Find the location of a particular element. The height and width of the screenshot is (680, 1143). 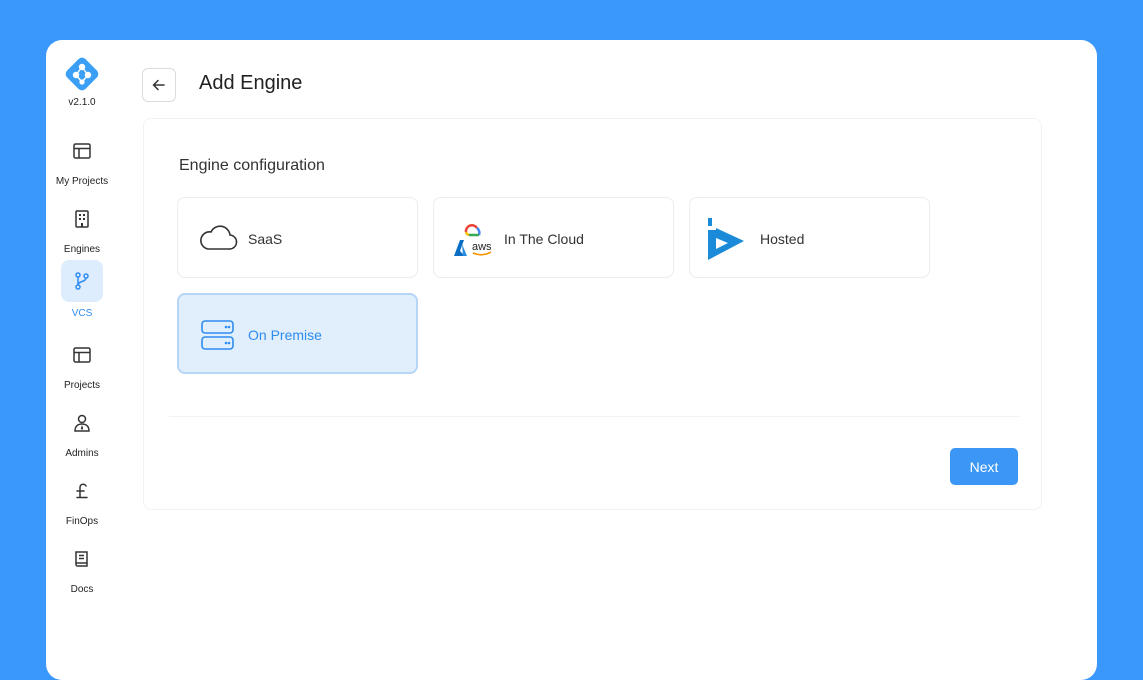

back-button is located at coordinates (159, 85).